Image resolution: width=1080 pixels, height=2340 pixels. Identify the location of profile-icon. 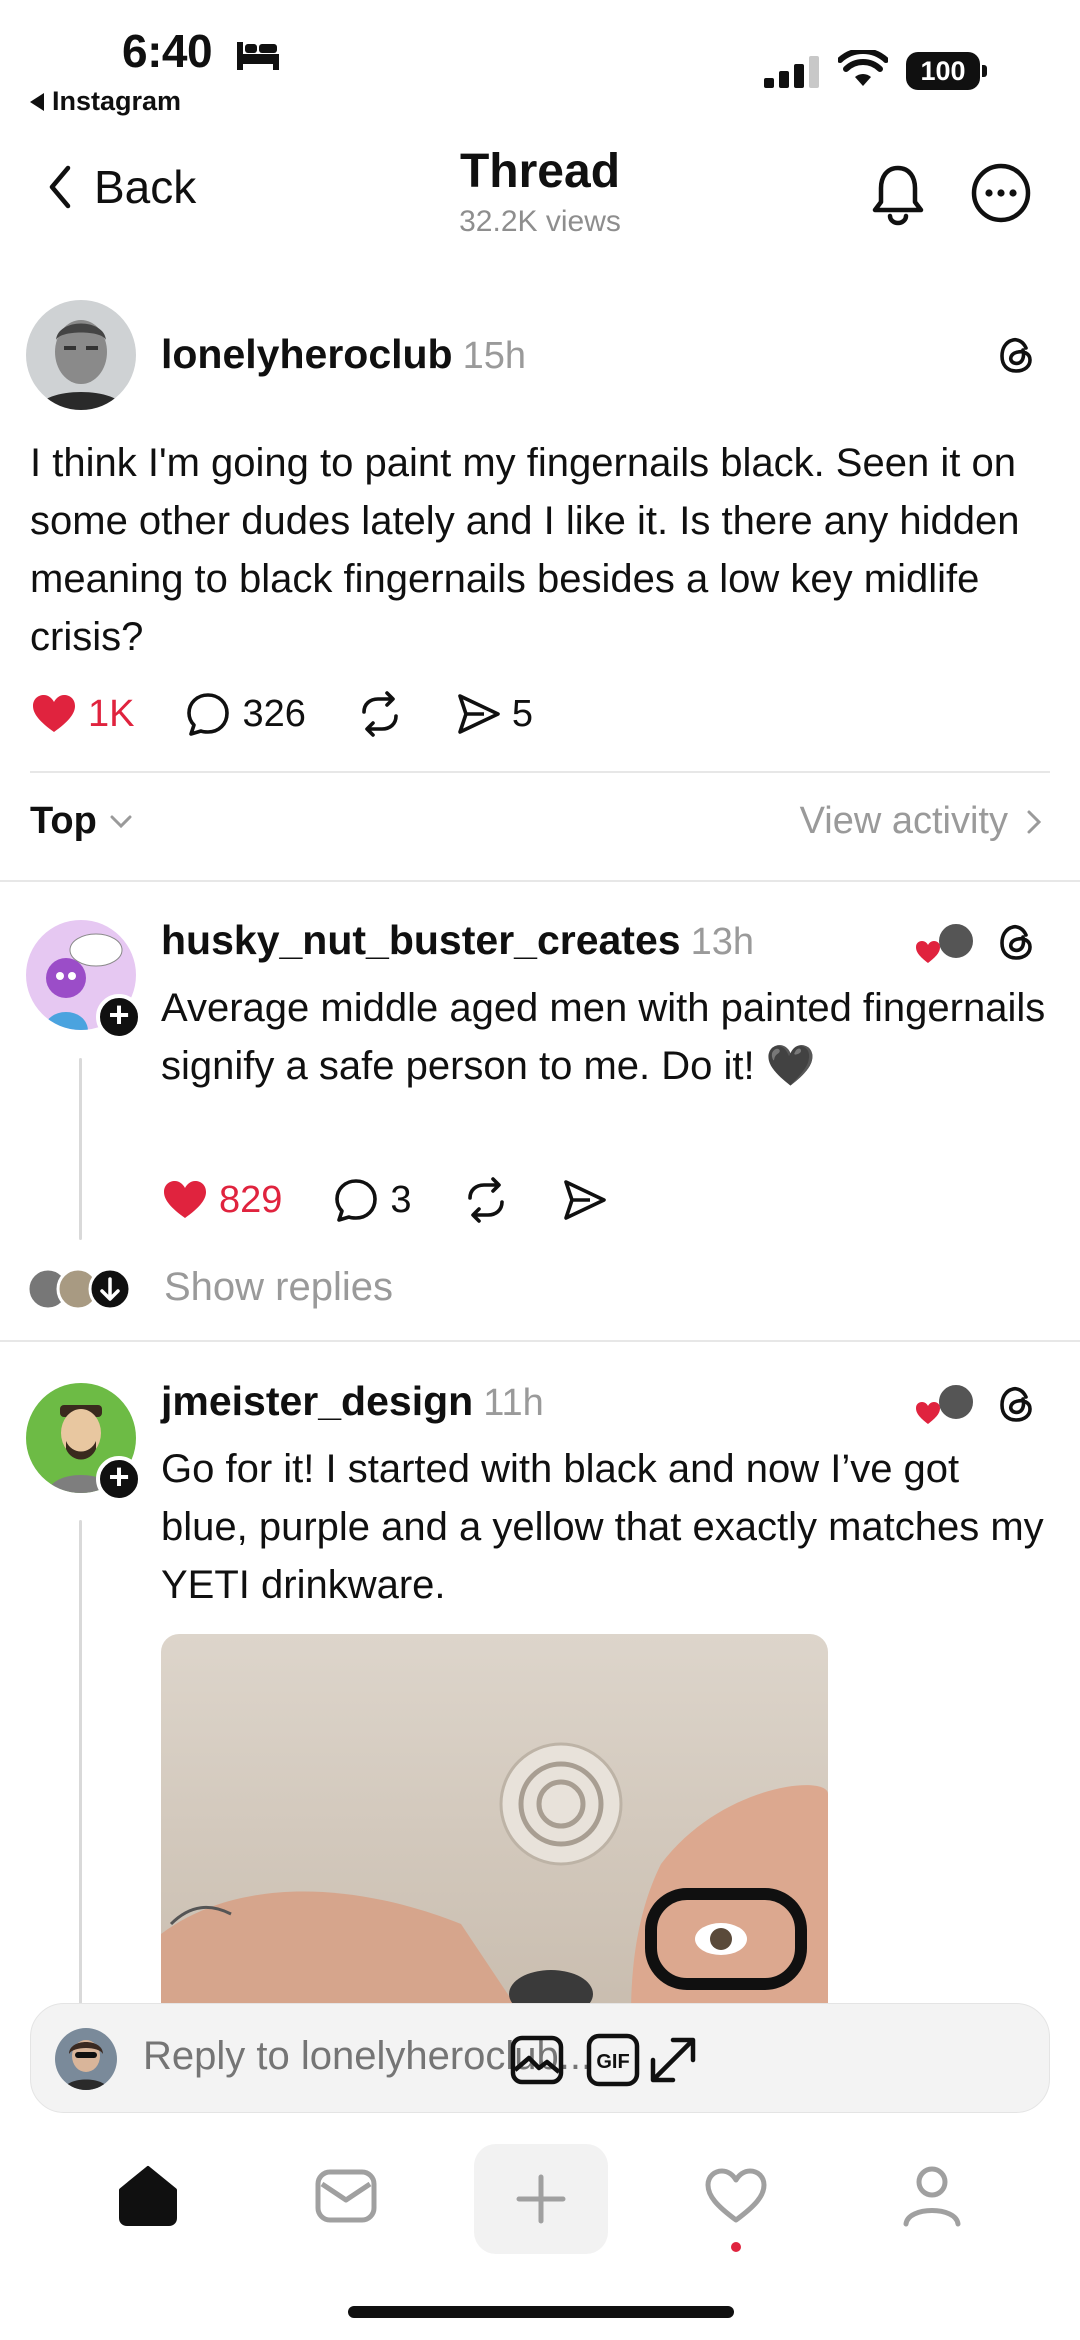
(932, 2196).